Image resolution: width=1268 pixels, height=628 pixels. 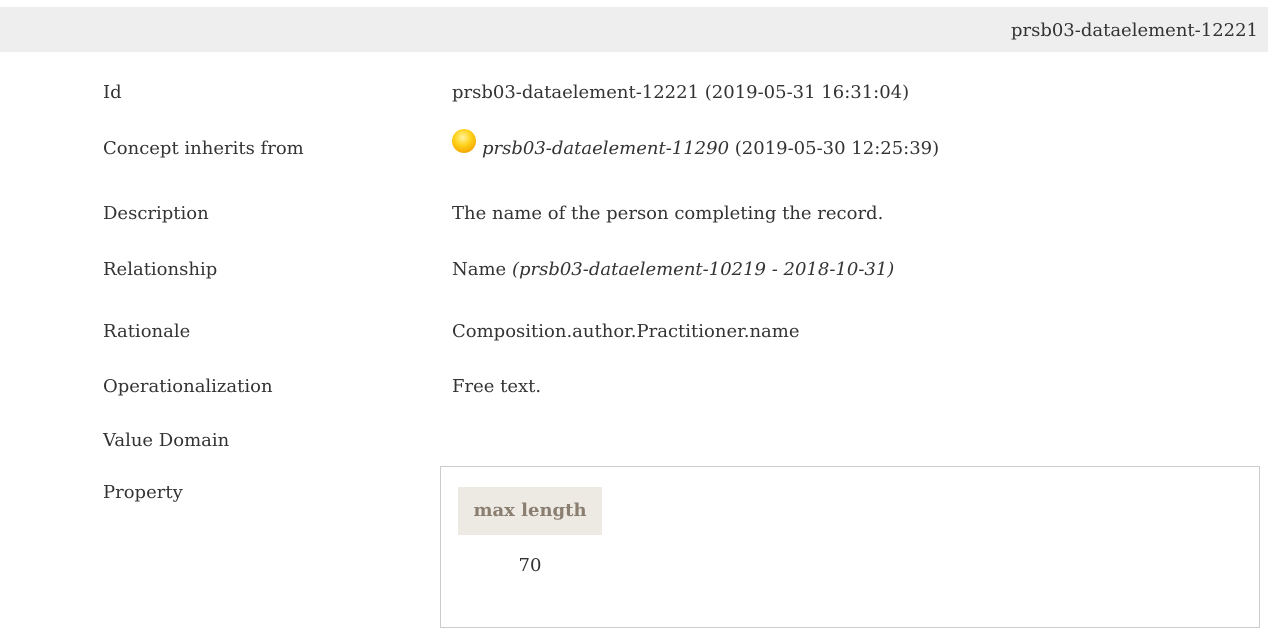 I want to click on header-concept-id: prsb03-dataelement-12221, so click(x=1134, y=30).